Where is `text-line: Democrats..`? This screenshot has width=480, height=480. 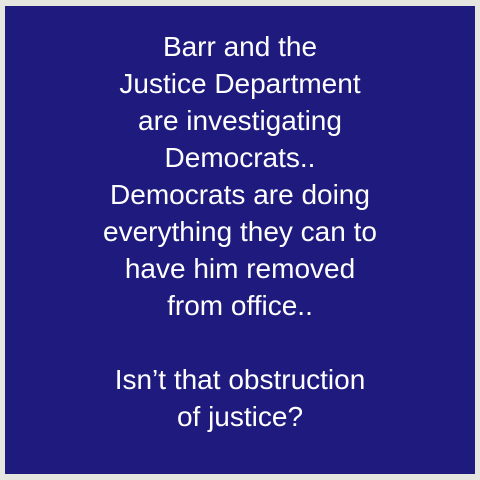
text-line: Democrats.. is located at coordinates (240, 157).